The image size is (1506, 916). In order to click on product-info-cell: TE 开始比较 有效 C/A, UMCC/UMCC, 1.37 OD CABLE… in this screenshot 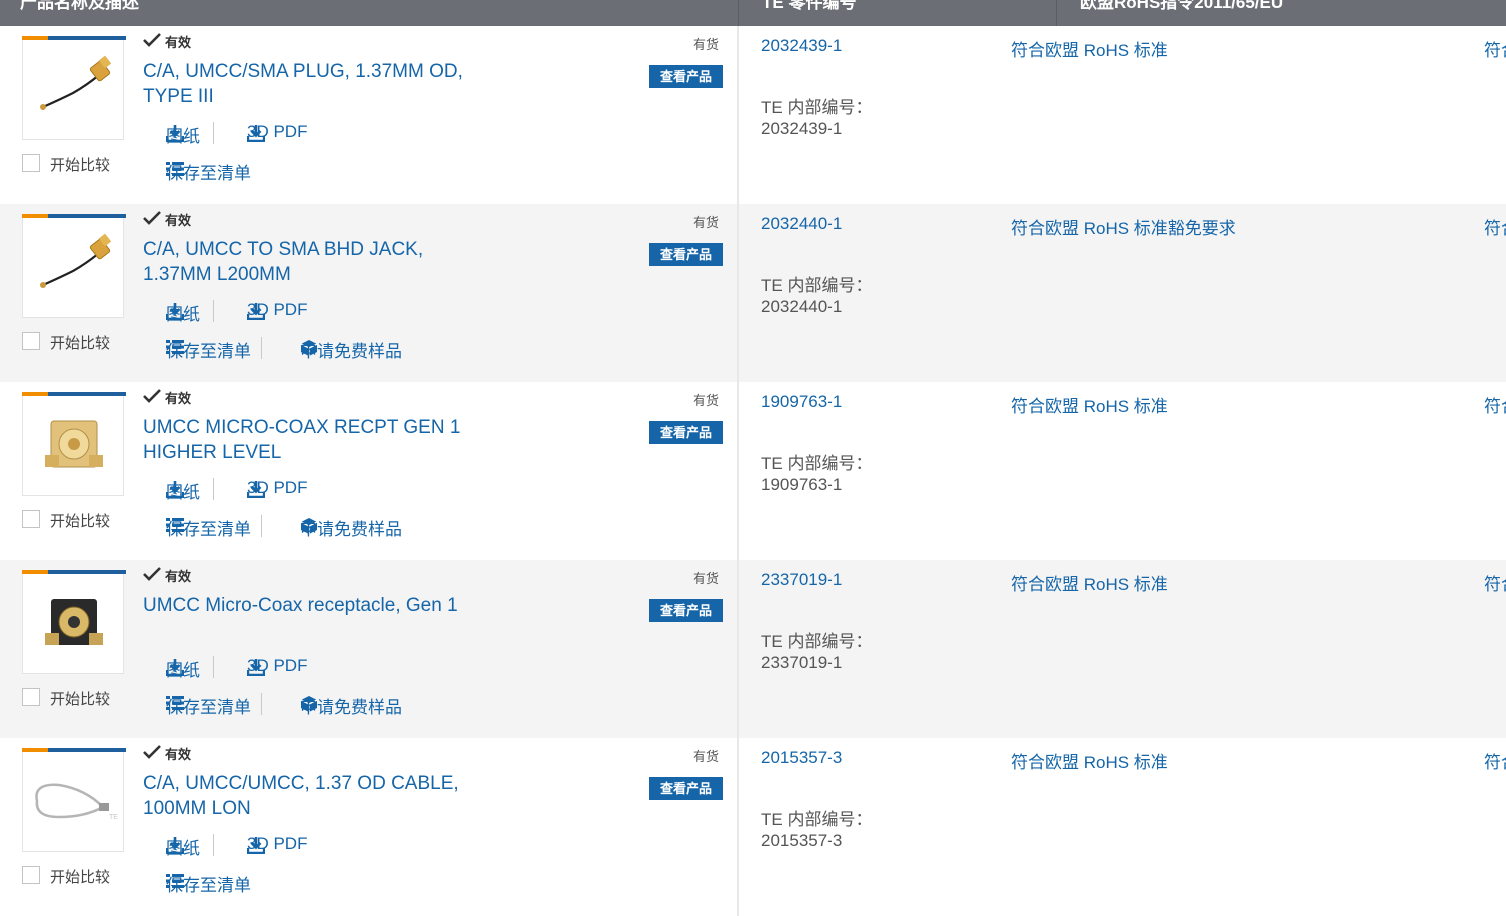, I will do `click(368, 827)`.